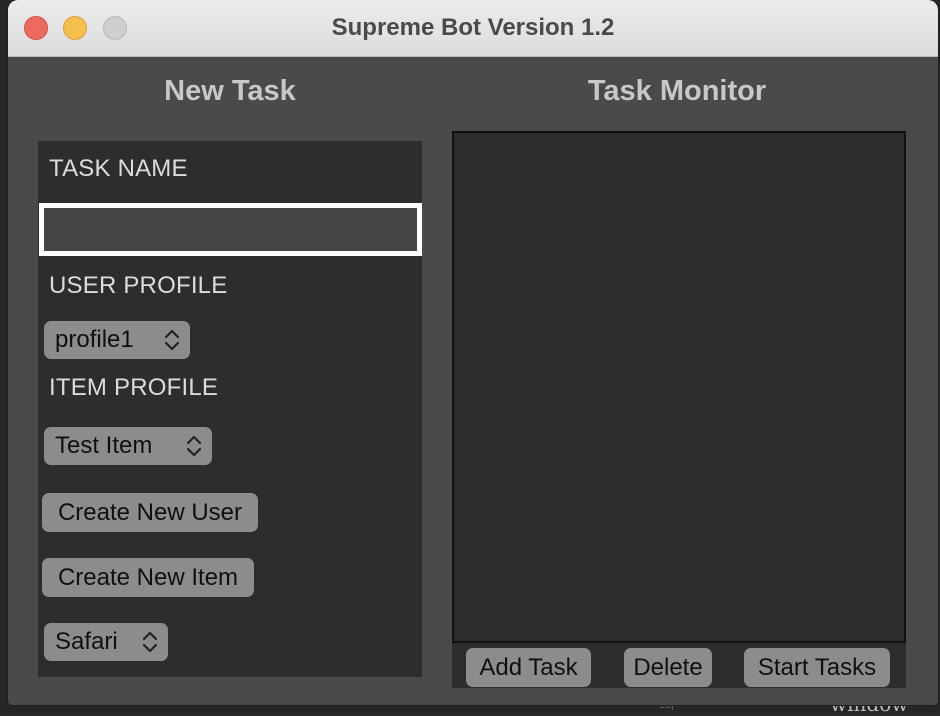 Image resolution: width=940 pixels, height=716 pixels. What do you see at coordinates (230, 91) in the screenshot?
I see `new-task-heading: New Task` at bounding box center [230, 91].